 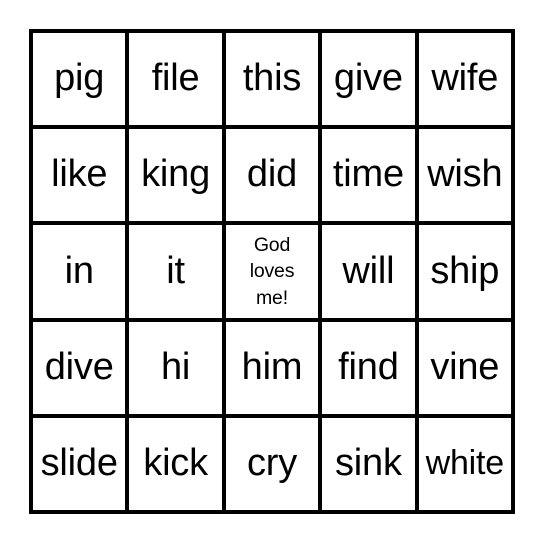 I want to click on bingo-cell: in, so click(x=79, y=271).